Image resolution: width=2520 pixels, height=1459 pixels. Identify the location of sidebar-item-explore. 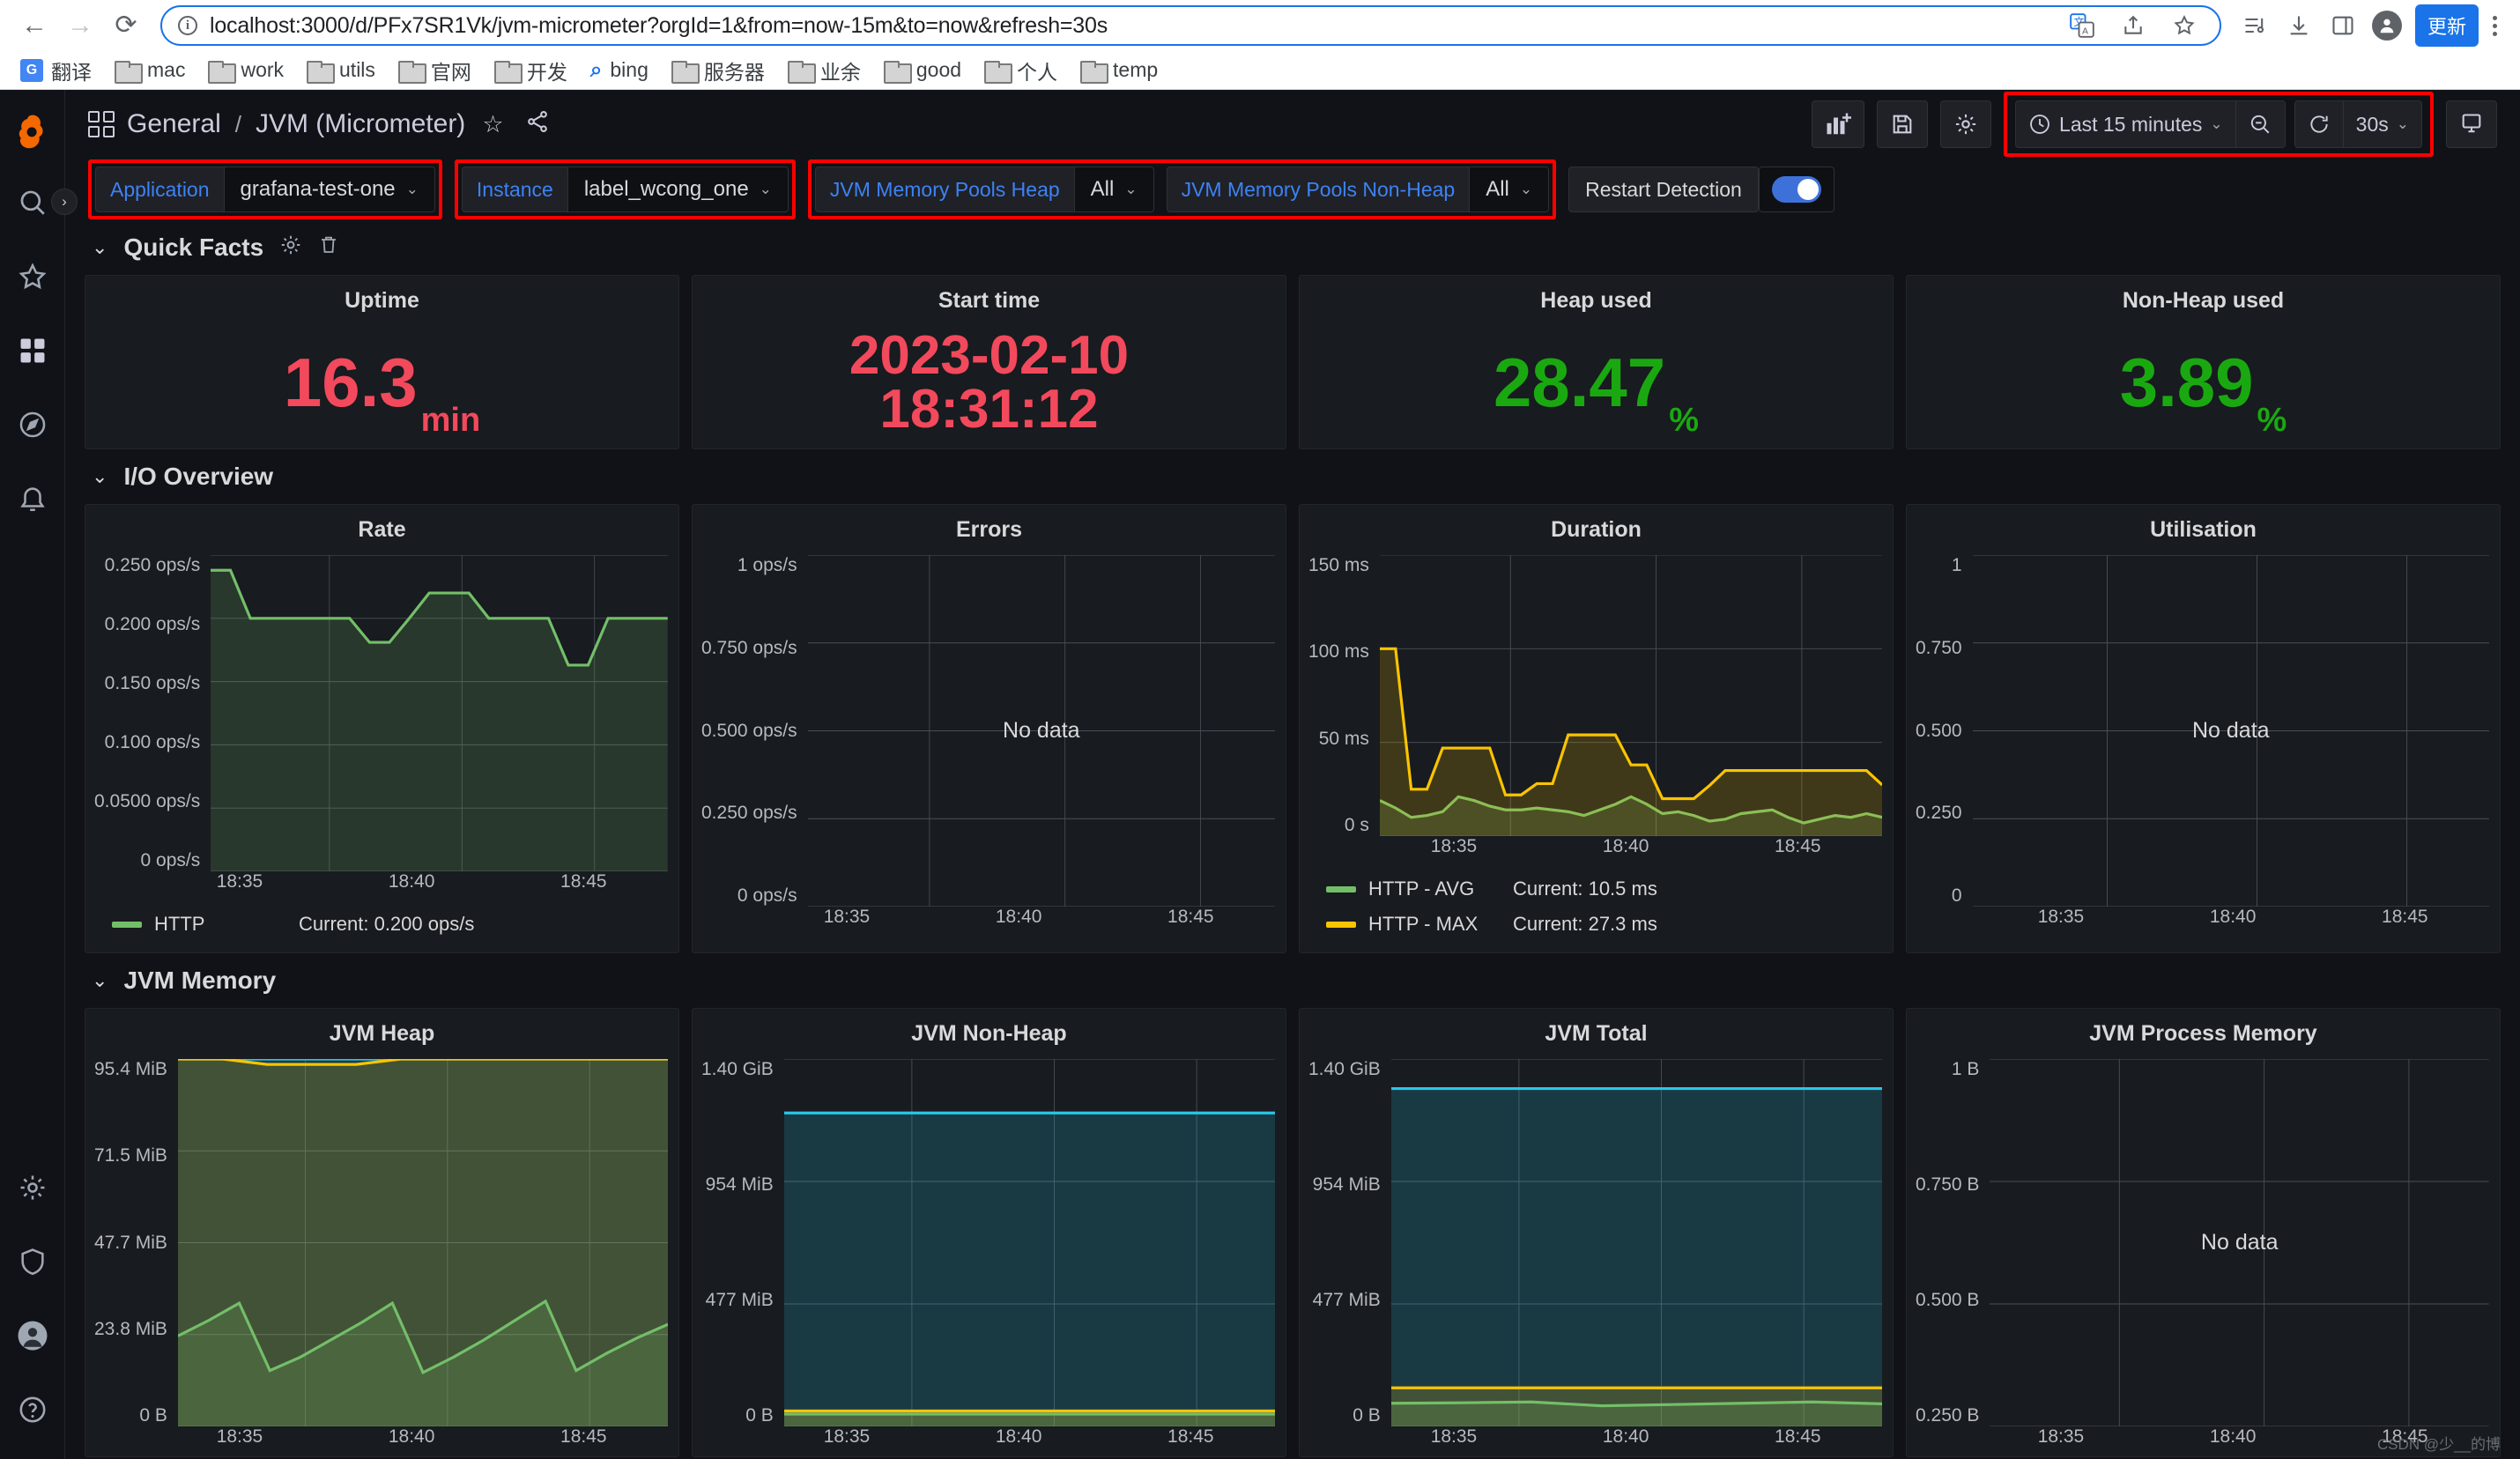
(32, 424).